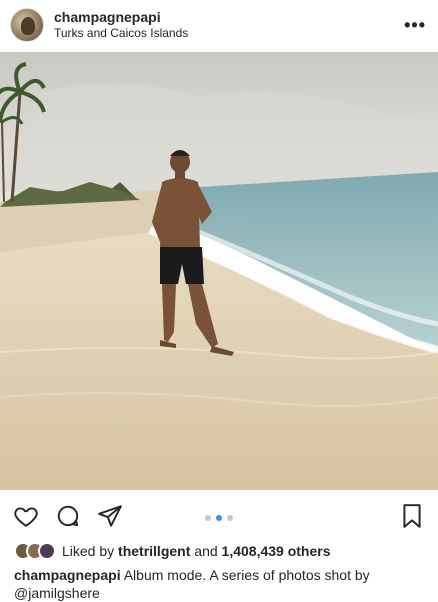  I want to click on carousel-indicator, so click(219, 518).